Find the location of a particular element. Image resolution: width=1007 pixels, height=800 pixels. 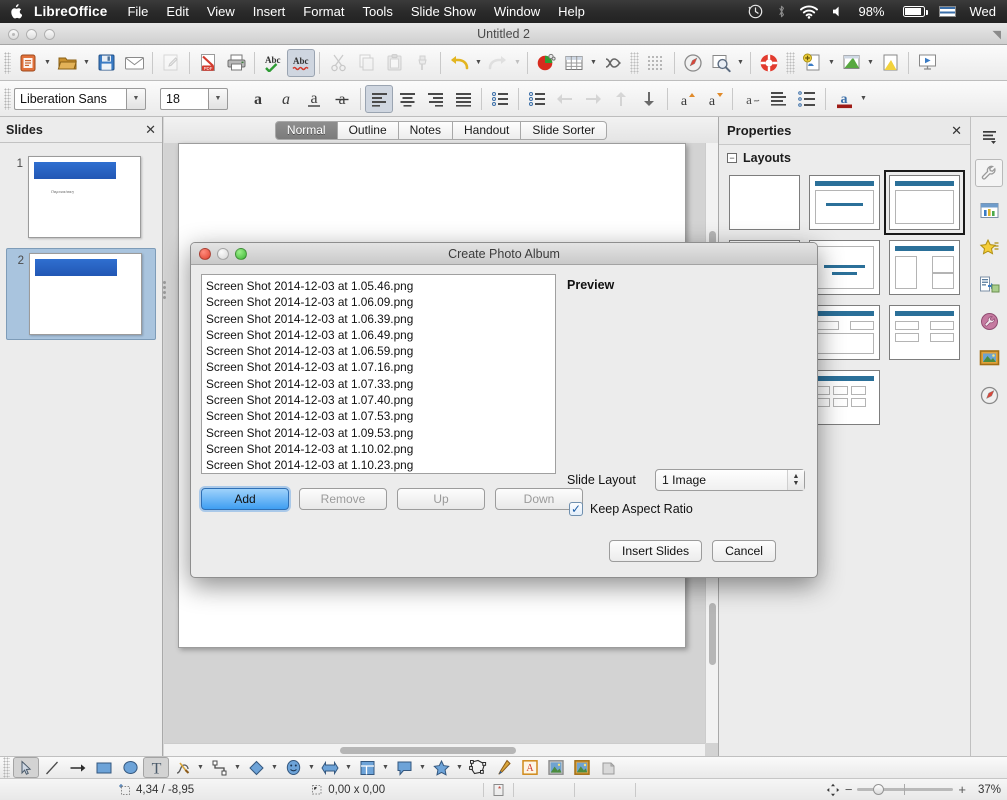

points-tool-button is located at coordinates (478, 767).